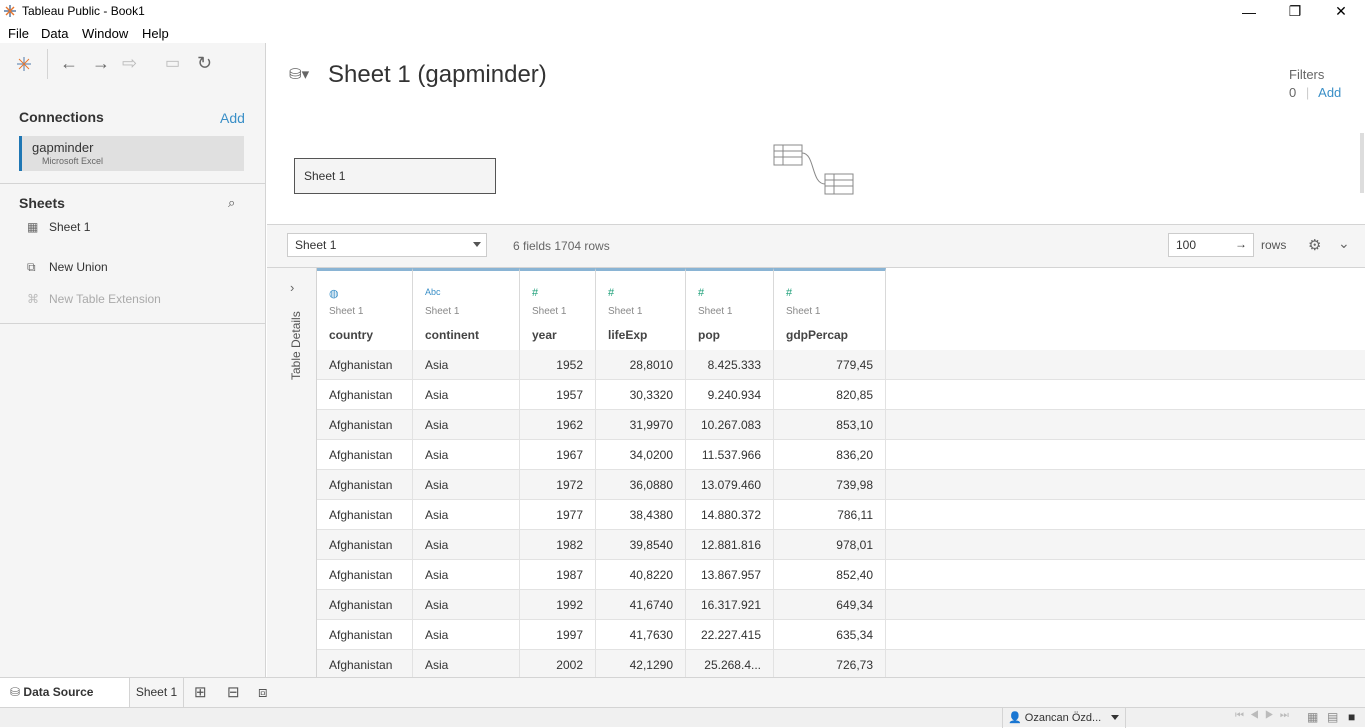 The width and height of the screenshot is (1365, 728). I want to click on minimize-button: —, so click(1249, 11).